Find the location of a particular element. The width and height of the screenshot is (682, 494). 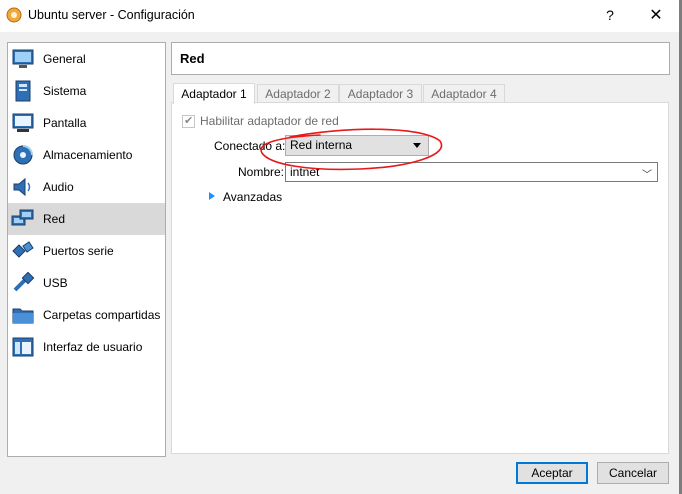

connected-to-label: Conectado a: is located at coordinates (250, 146).